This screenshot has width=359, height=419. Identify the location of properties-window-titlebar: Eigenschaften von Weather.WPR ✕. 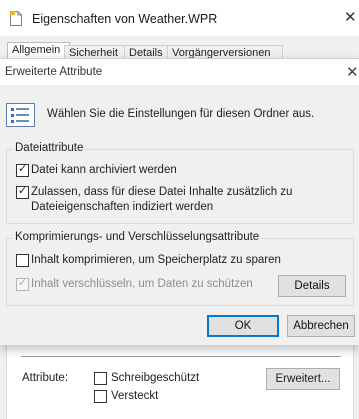
(179, 18).